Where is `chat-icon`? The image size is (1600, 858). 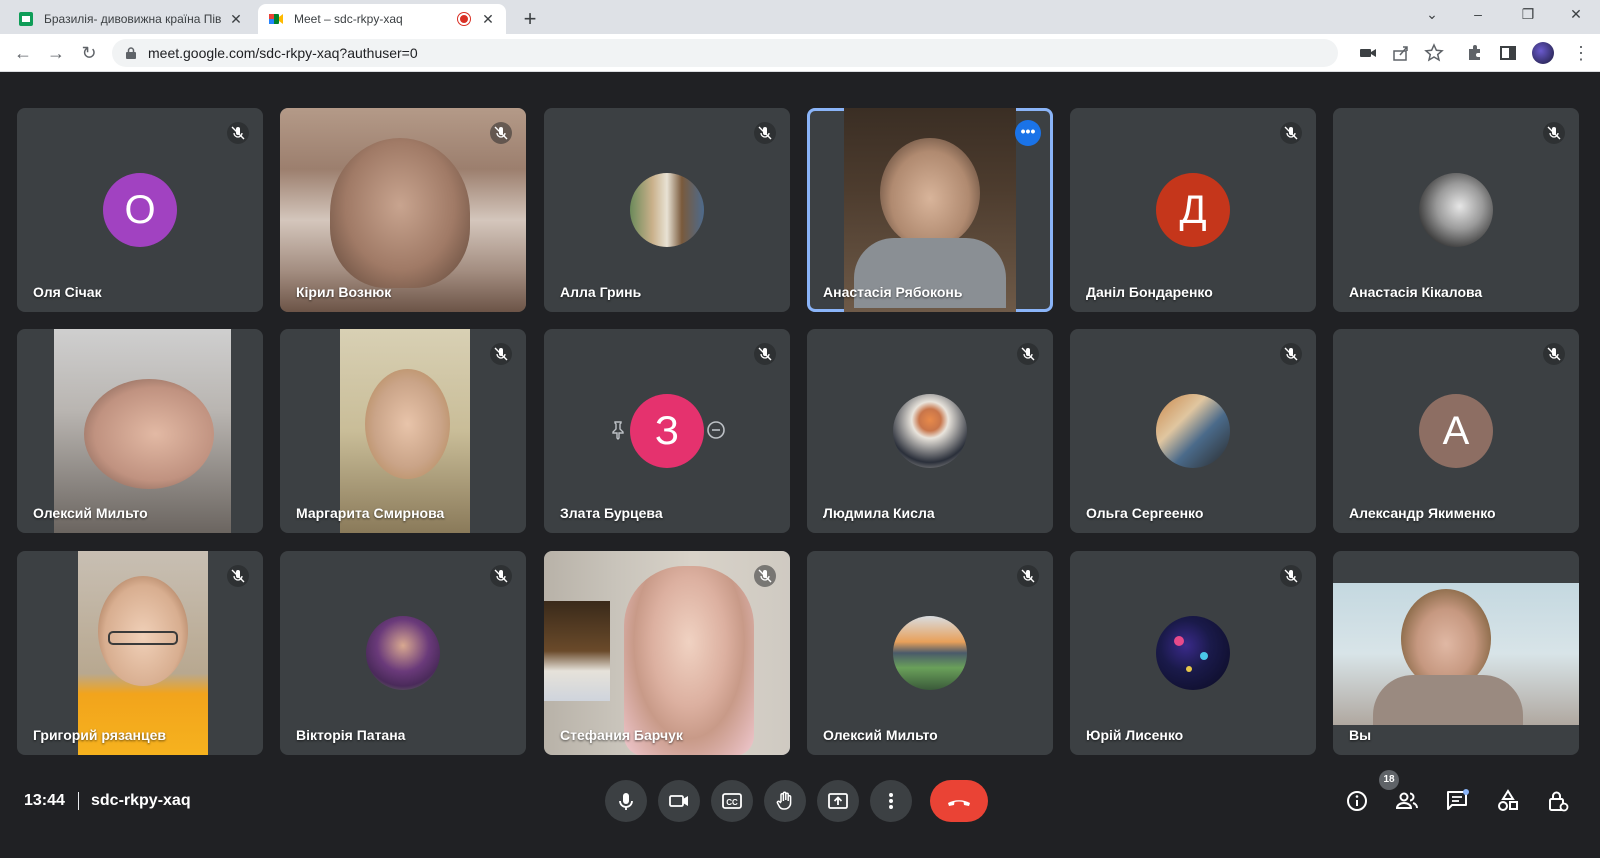 chat-icon is located at coordinates (1457, 801).